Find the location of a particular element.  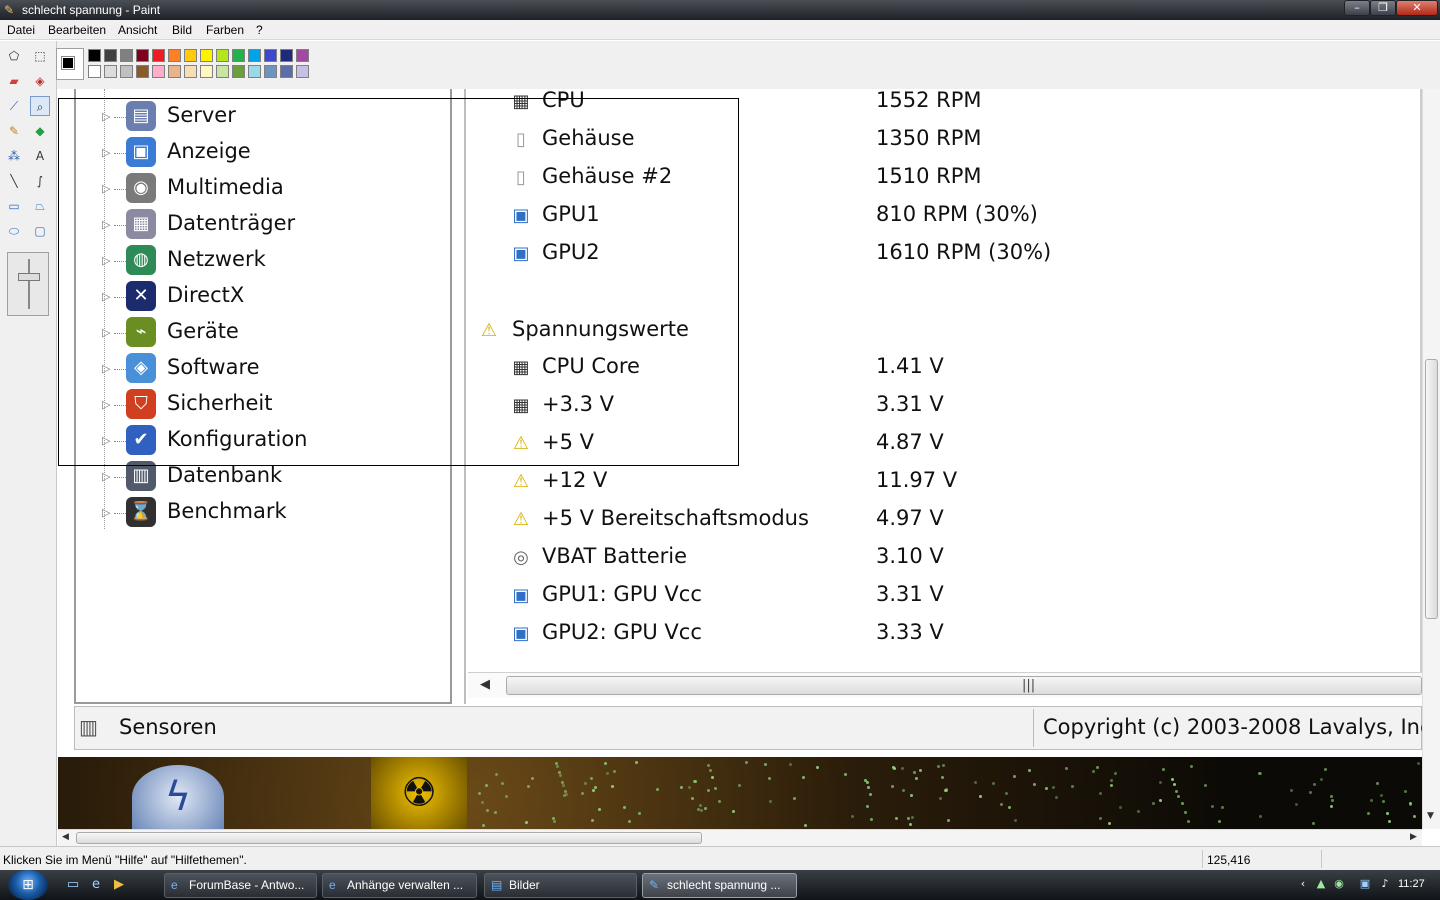

ie-quicklaunch-icon: e is located at coordinates (96, 885).